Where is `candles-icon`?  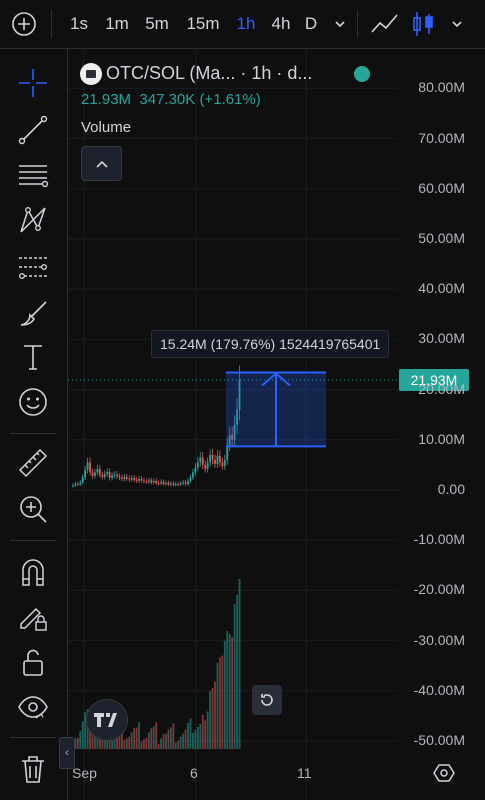
candles-icon is located at coordinates (423, 24).